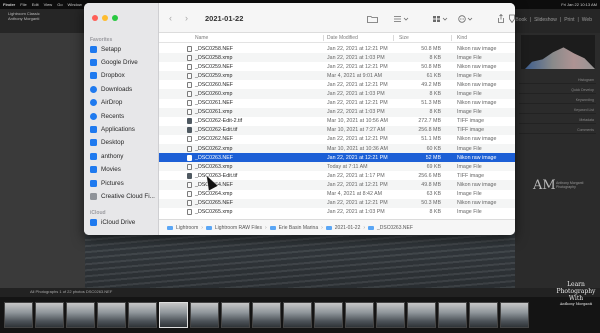  What do you see at coordinates (112, 183) in the screenshot?
I see `sidebar-item-label: Pictures` at bounding box center [112, 183].